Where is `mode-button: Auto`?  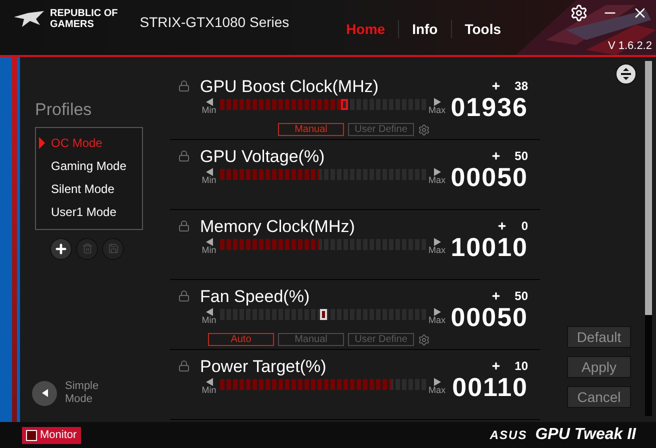 mode-button: Auto is located at coordinates (241, 339).